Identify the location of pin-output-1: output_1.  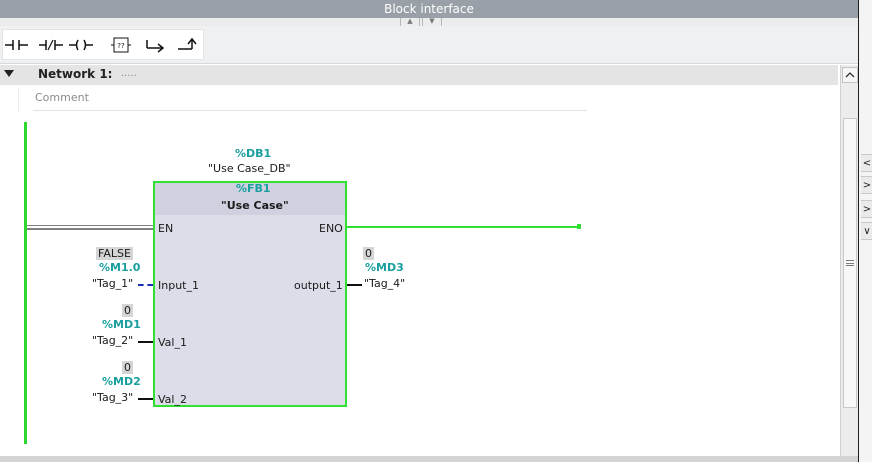
(318, 285).